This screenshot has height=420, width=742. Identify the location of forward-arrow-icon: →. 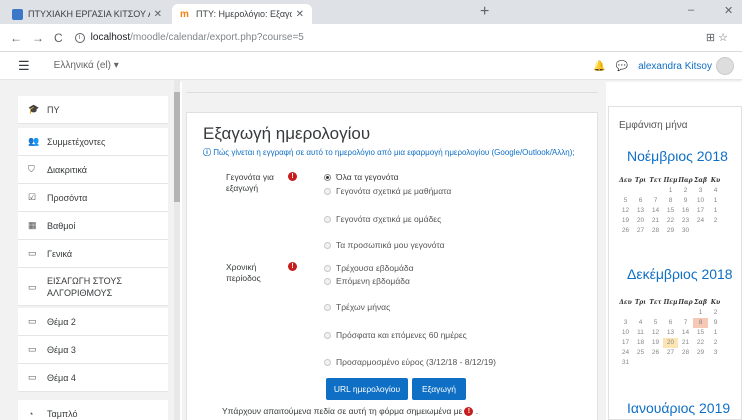
(38, 38).